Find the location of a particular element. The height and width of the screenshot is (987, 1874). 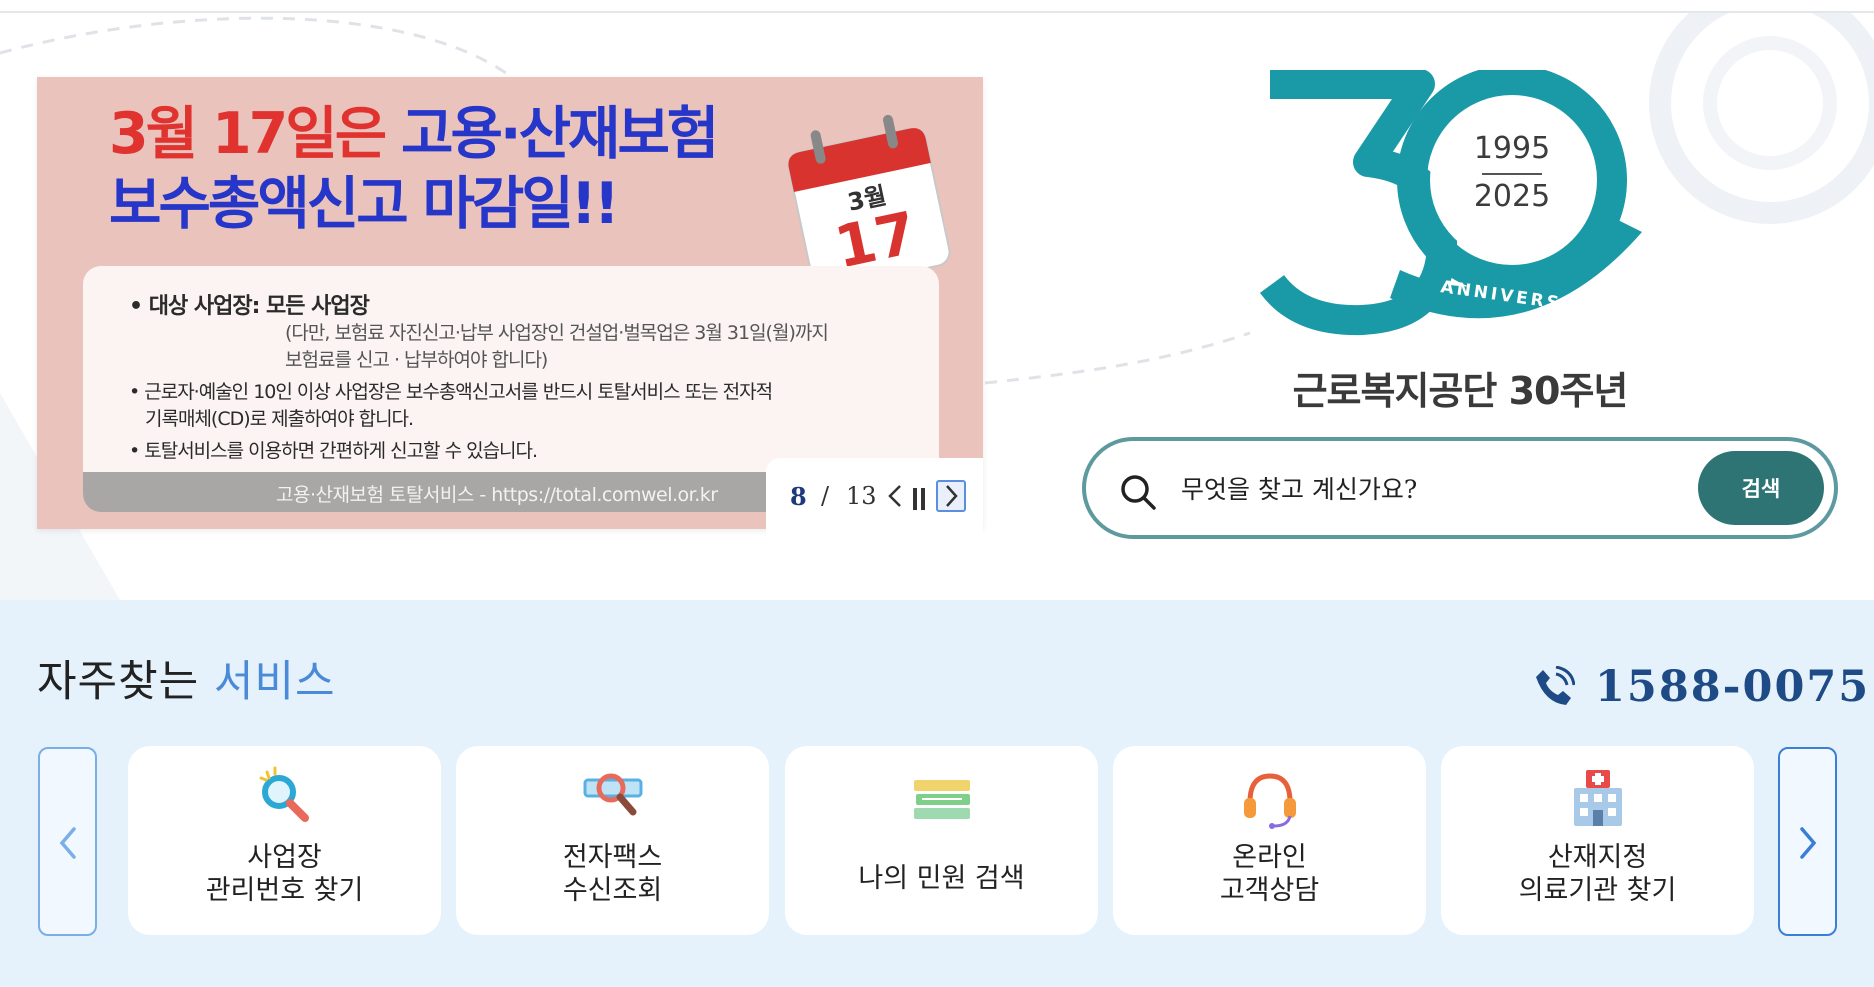

search-icon is located at coordinates (1138, 492).